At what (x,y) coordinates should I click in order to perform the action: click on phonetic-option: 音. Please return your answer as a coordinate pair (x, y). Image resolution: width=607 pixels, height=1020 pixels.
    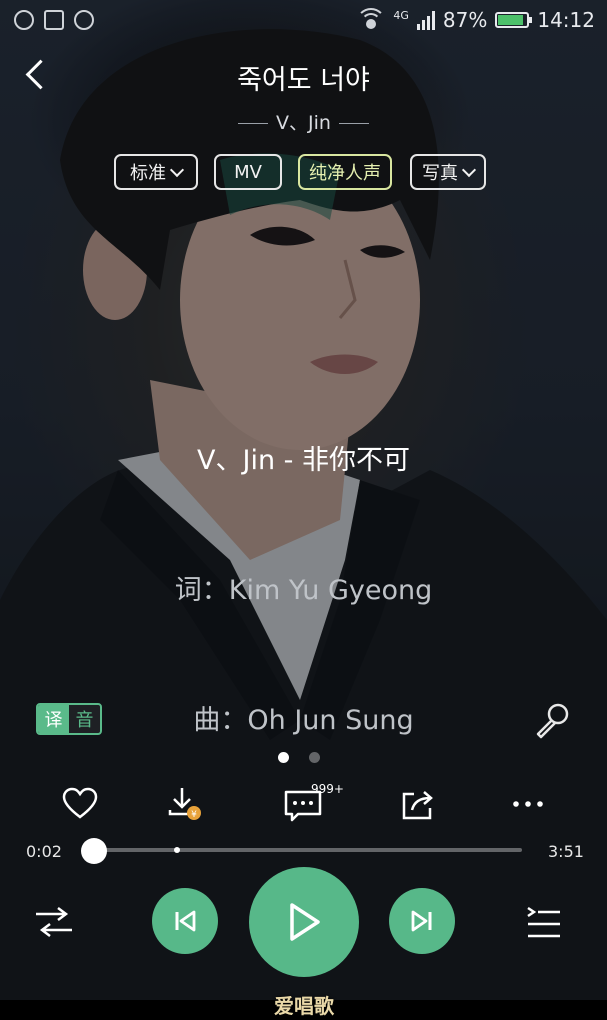
    Looking at the image, I should click on (84, 719).